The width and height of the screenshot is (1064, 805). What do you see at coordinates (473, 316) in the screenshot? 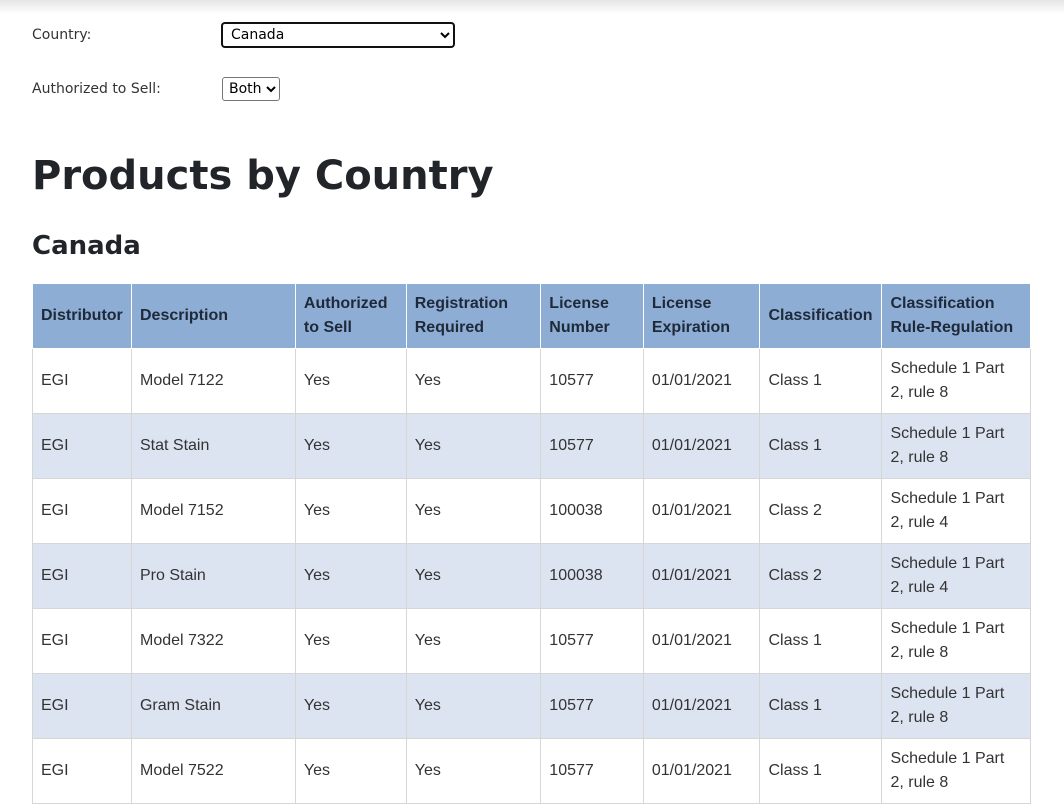
I see `header-registration-required: Registration Required` at bounding box center [473, 316].